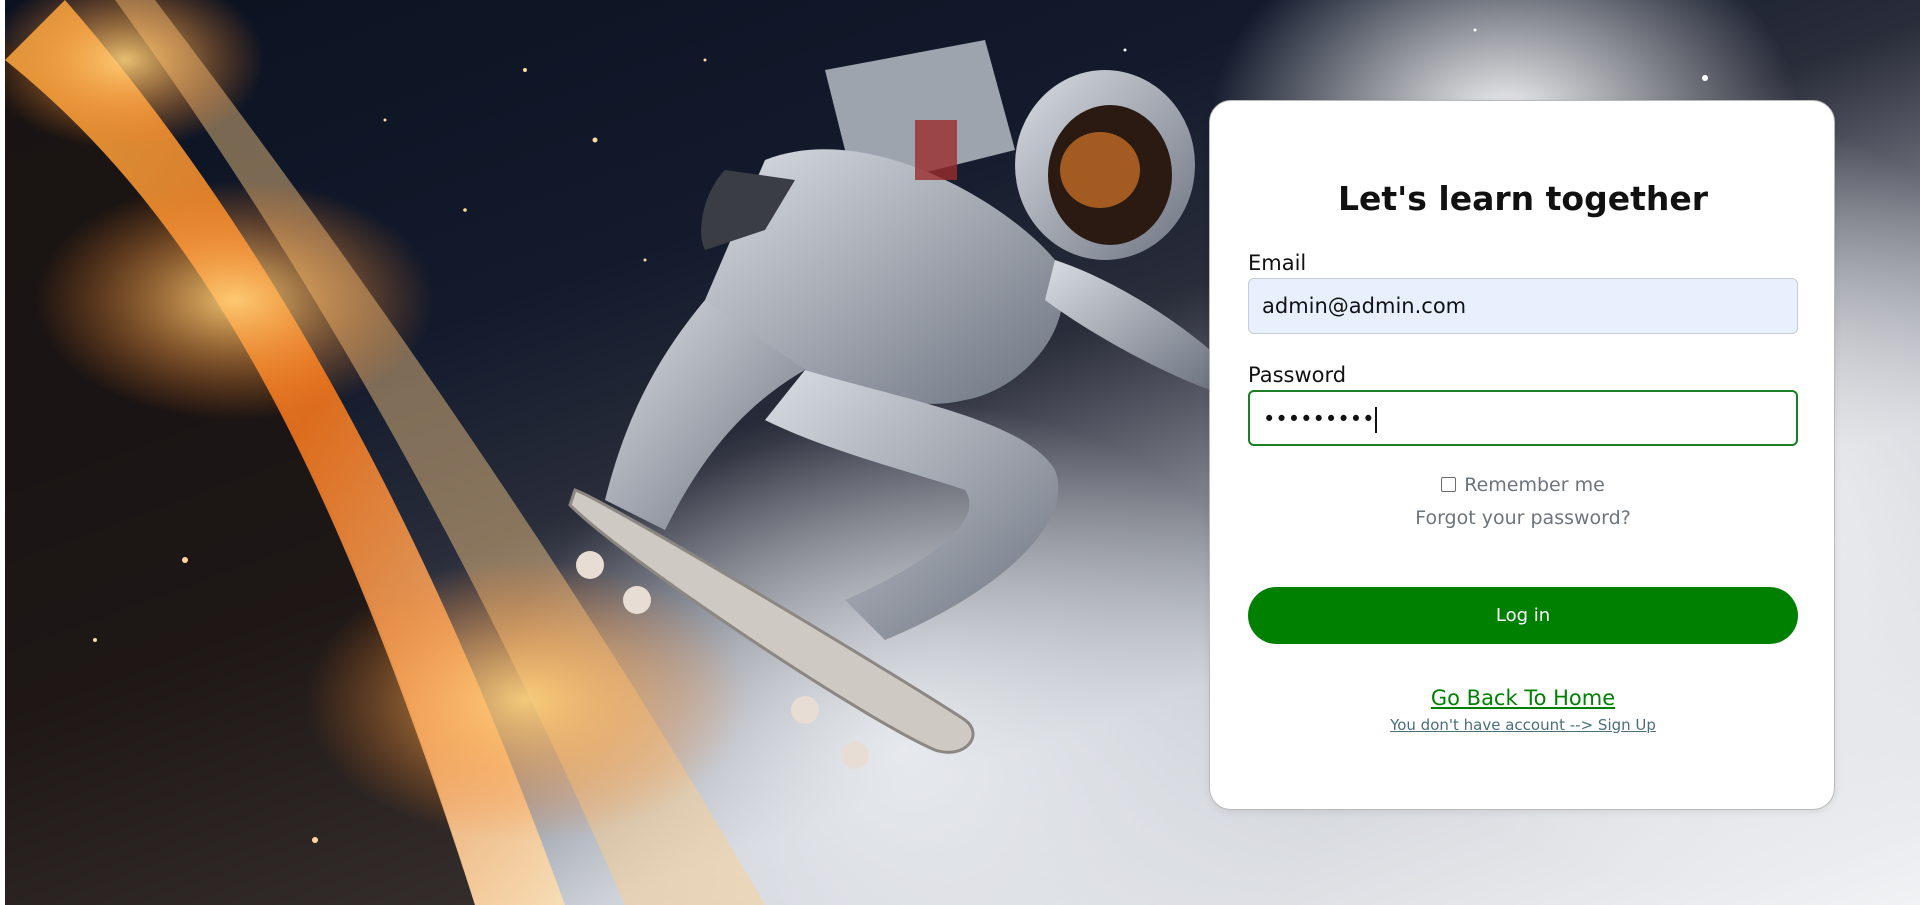  What do you see at coordinates (1523, 306) in the screenshot?
I see `email-field: admin@admin.com` at bounding box center [1523, 306].